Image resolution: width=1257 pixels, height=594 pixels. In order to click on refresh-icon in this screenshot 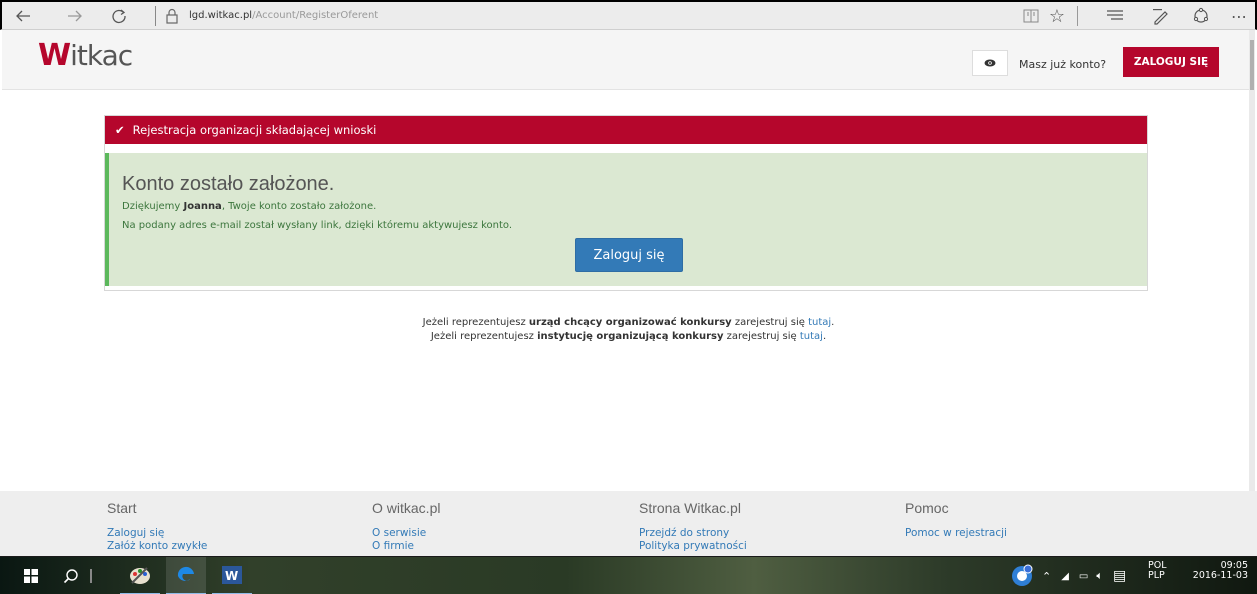, I will do `click(119, 16)`.